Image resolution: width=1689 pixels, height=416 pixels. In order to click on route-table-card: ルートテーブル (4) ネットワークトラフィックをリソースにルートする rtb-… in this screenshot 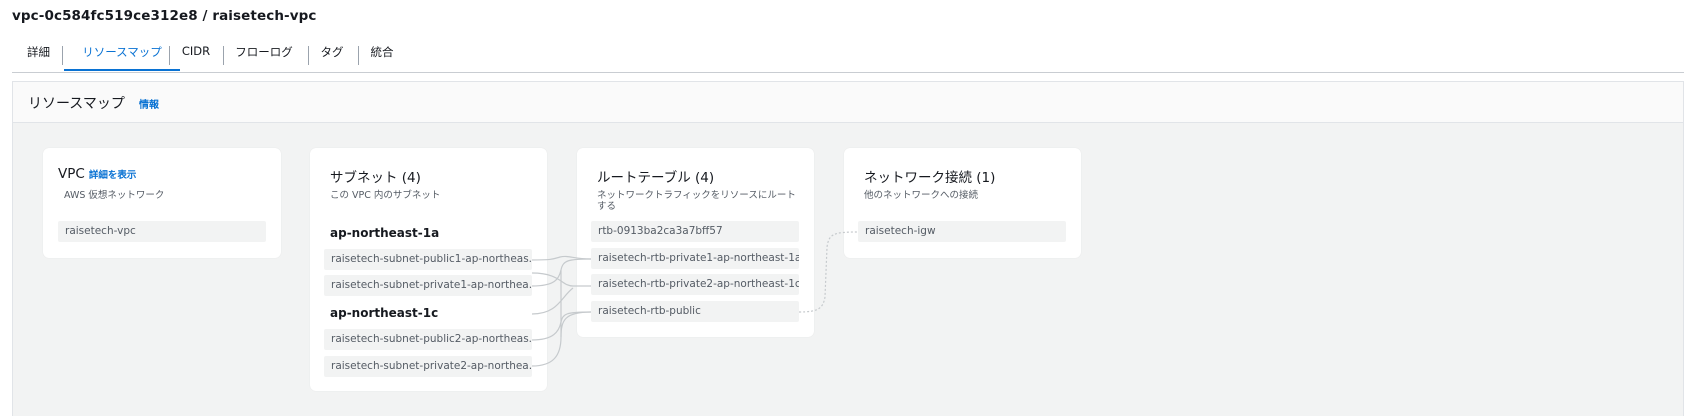, I will do `click(695, 242)`.